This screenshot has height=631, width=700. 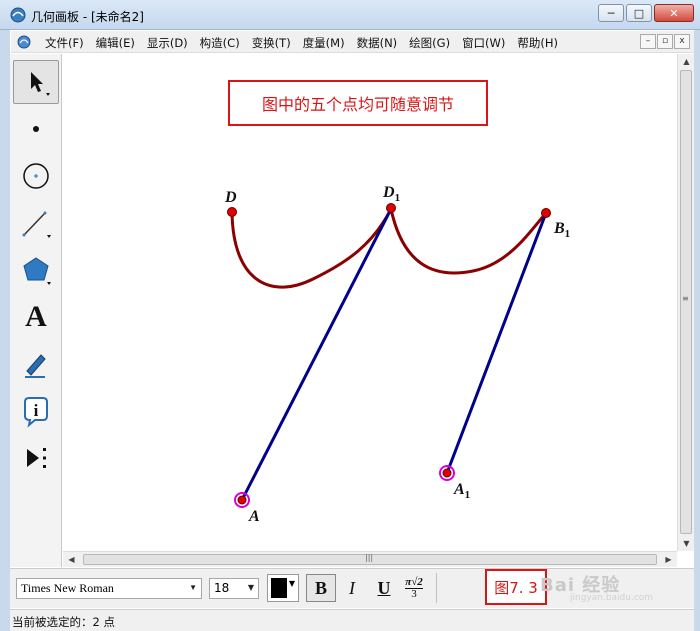 What do you see at coordinates (461, 491) in the screenshot?
I see `label-A1: A1` at bounding box center [461, 491].